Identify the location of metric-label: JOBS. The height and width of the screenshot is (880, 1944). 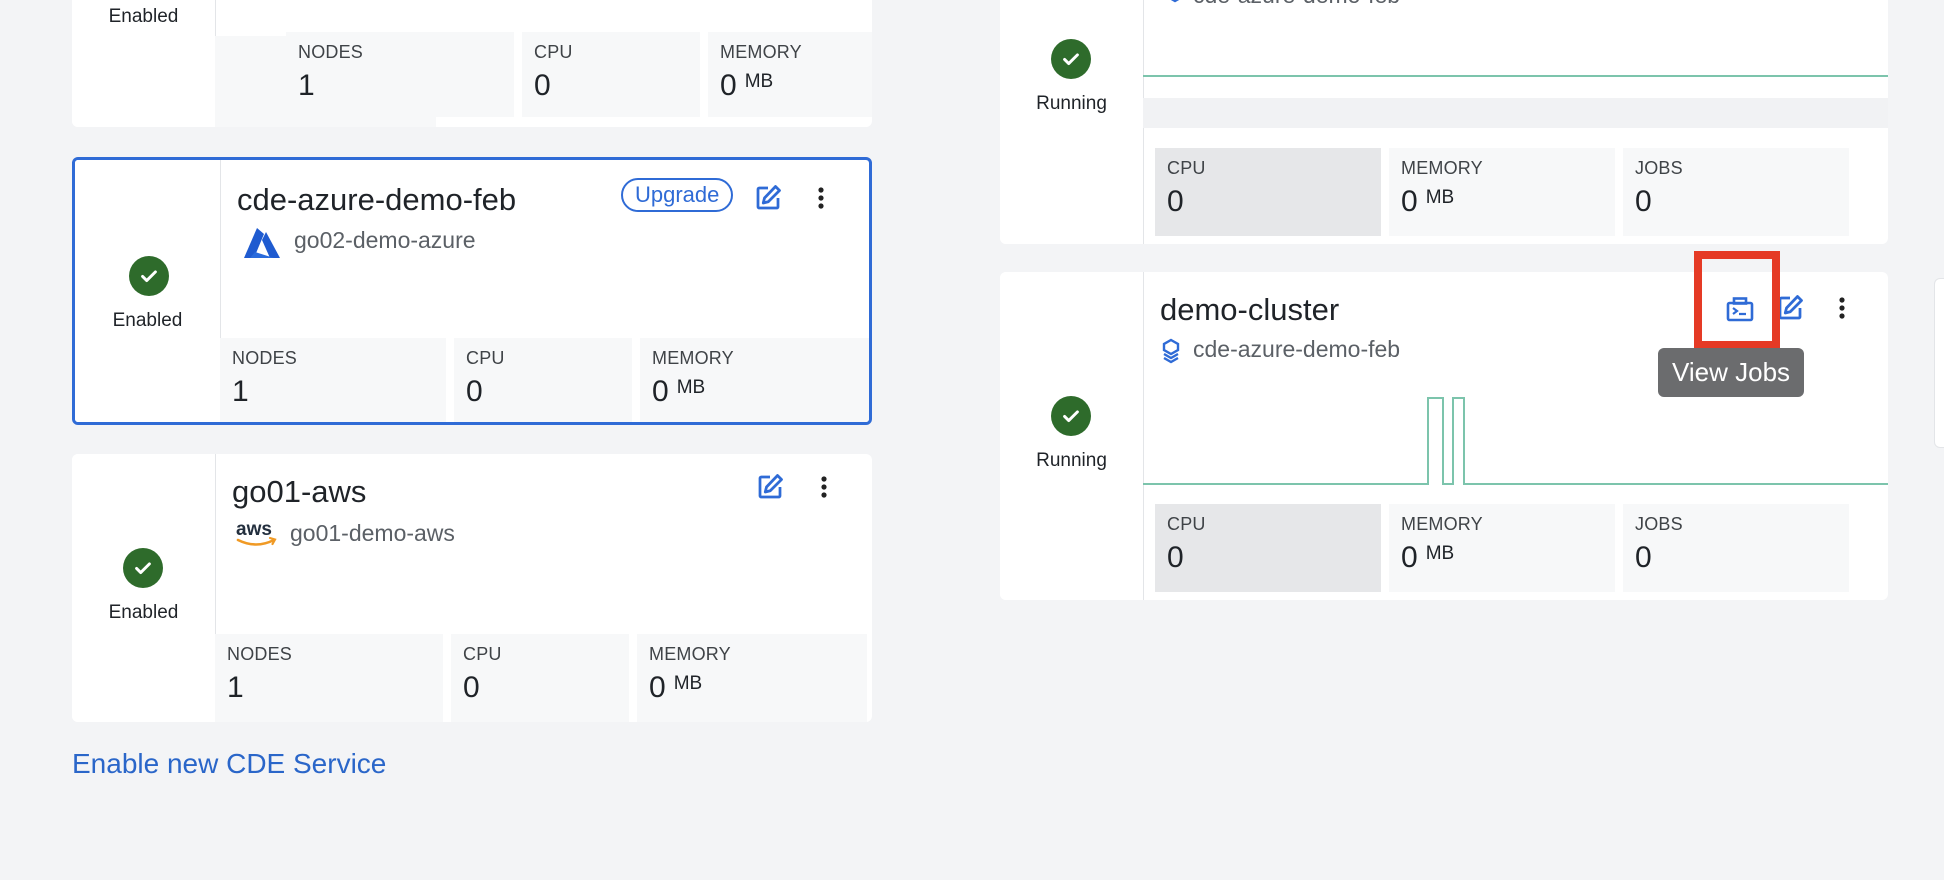
(1659, 168).